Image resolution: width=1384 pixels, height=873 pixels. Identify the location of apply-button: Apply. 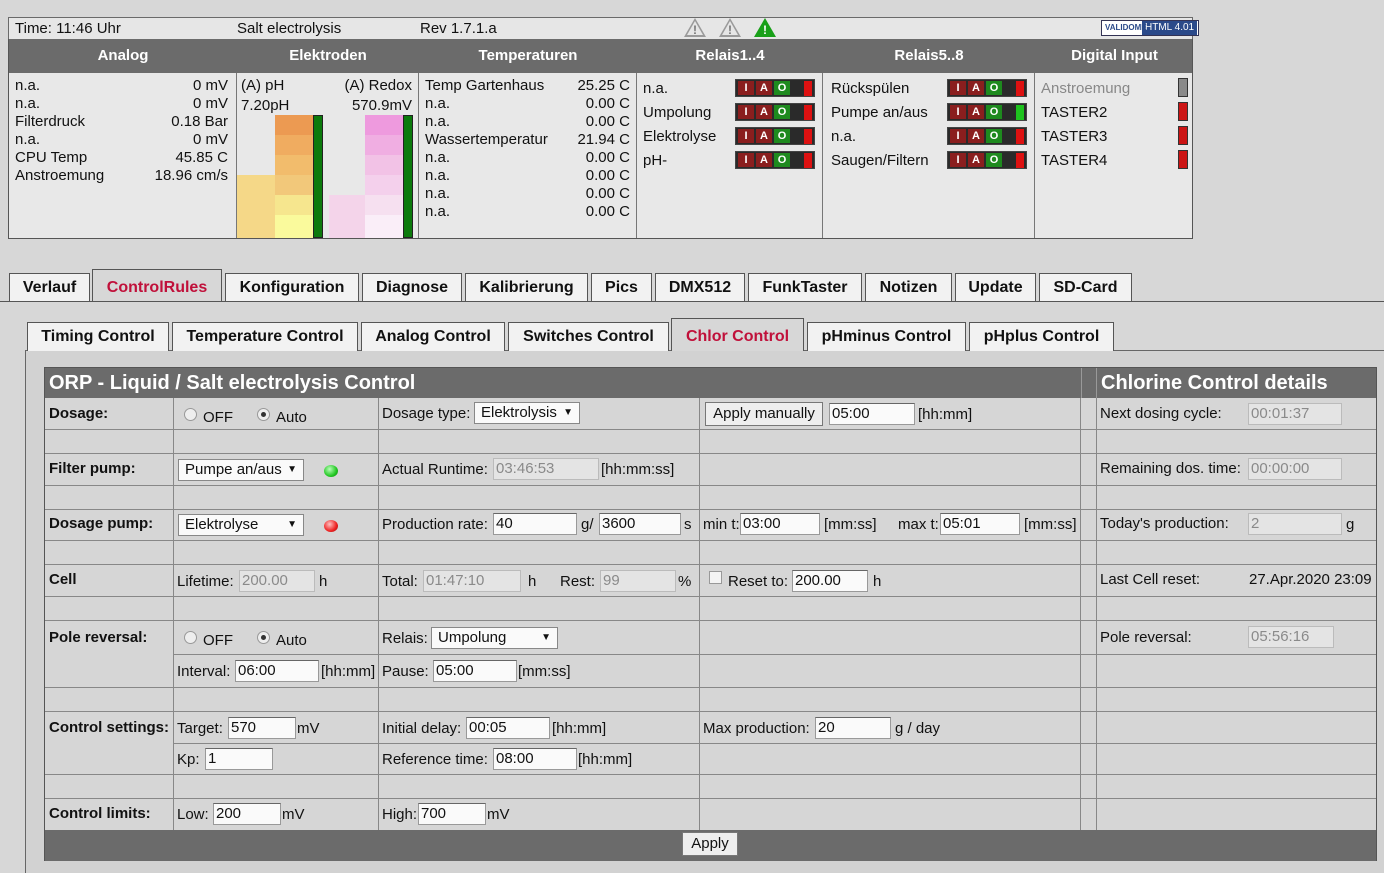
(710, 844).